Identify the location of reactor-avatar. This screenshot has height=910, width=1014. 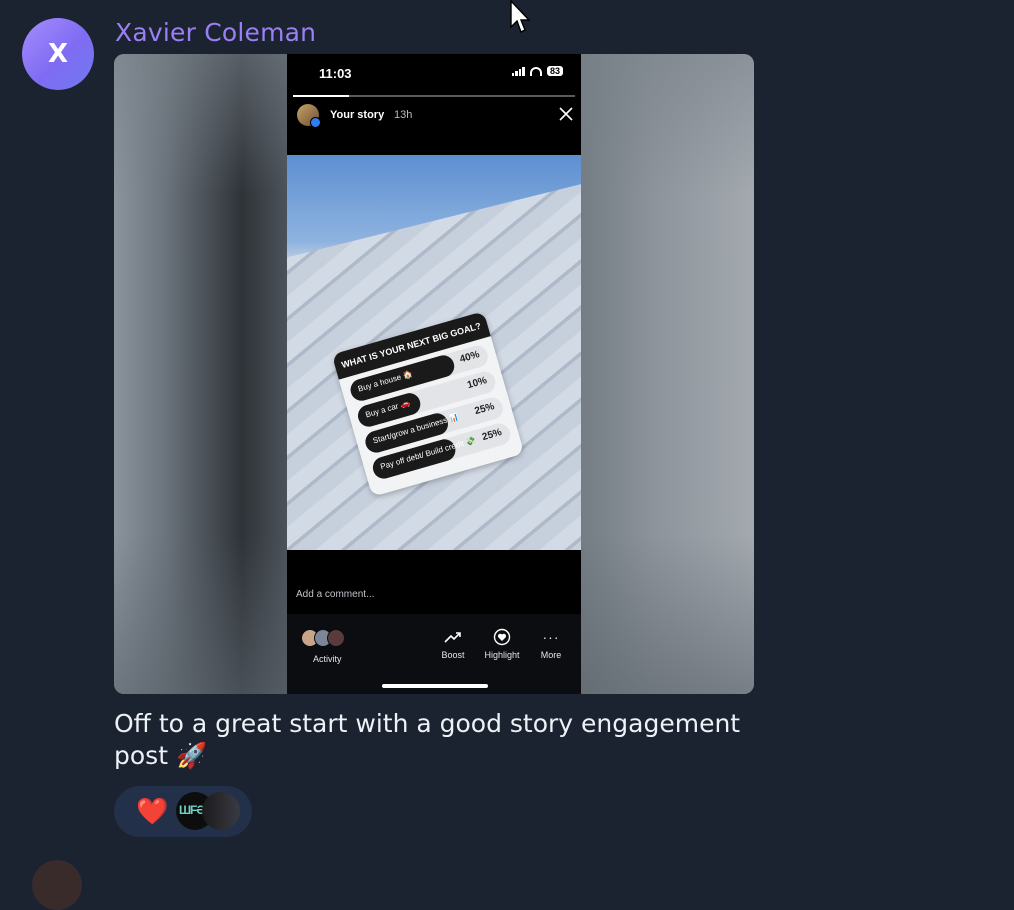
(221, 811).